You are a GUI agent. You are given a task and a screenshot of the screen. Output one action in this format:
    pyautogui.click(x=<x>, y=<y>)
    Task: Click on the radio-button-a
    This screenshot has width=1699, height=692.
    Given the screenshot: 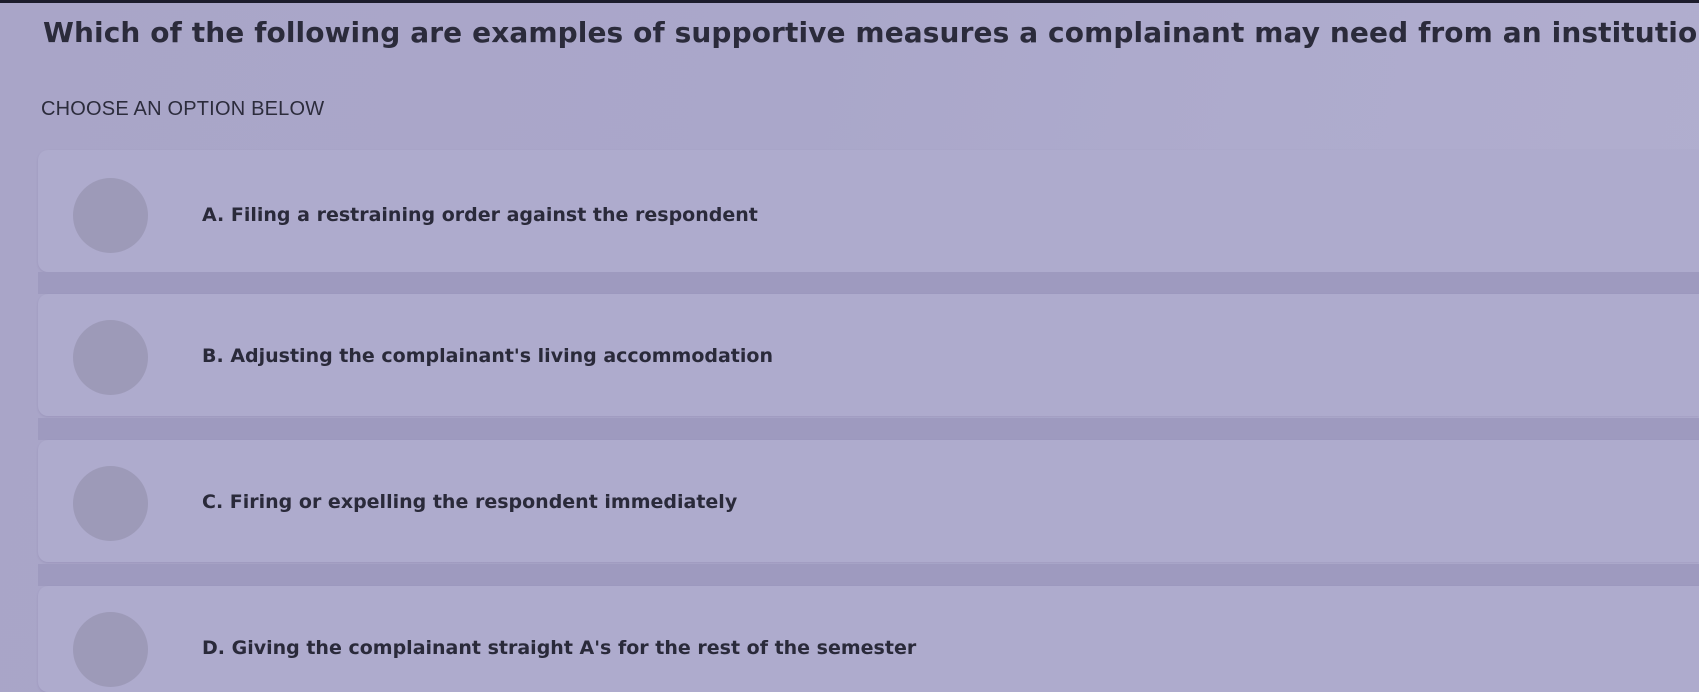 What is the action you would take?
    pyautogui.click(x=110, y=215)
    